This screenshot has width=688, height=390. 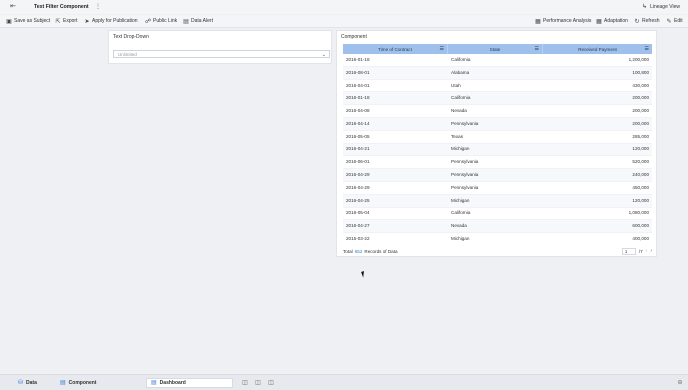 I want to click on tab-data-label: Data, so click(x=31, y=383).